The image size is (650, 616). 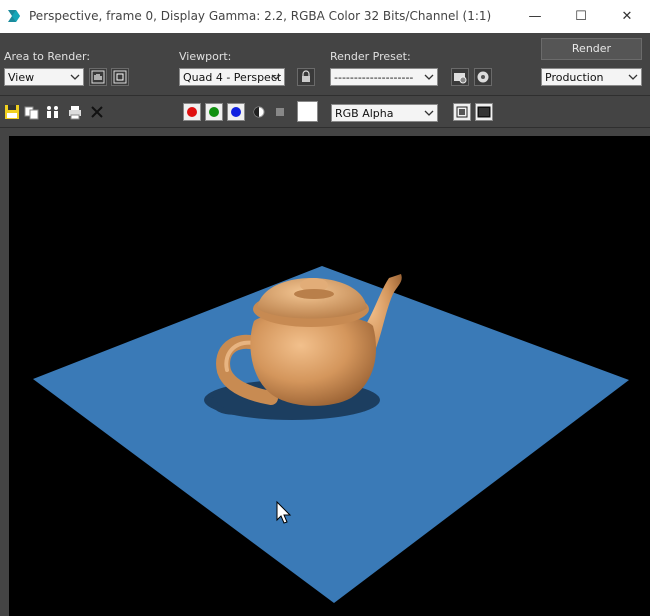 I want to click on copy-icon, so click(x=32, y=112).